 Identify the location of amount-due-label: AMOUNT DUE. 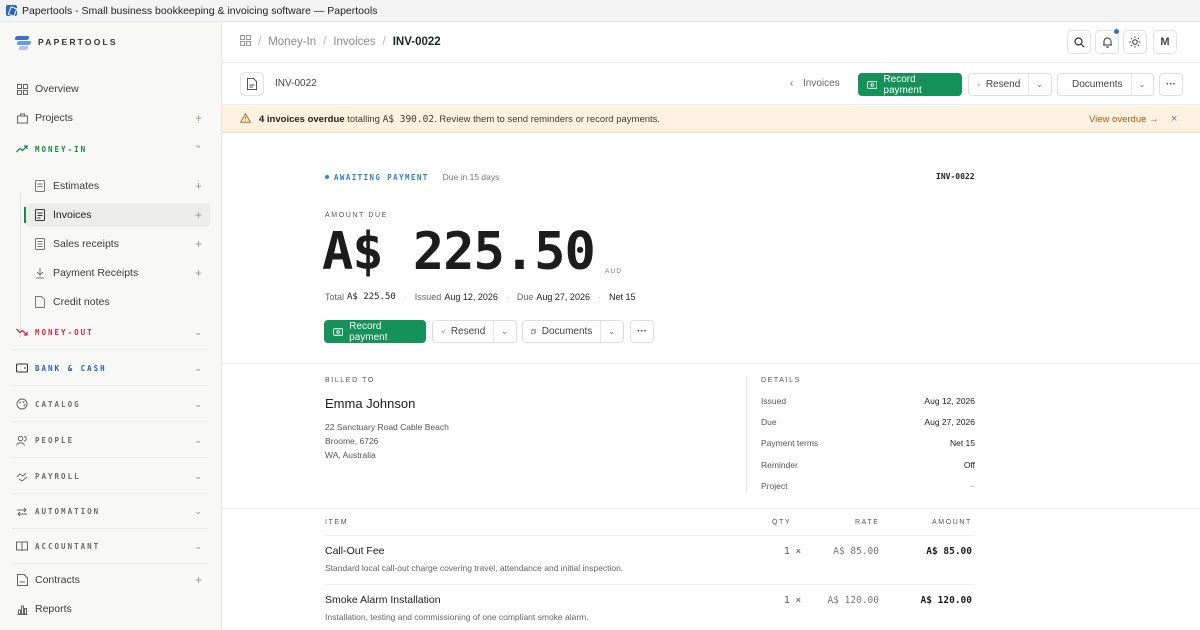
(356, 215).